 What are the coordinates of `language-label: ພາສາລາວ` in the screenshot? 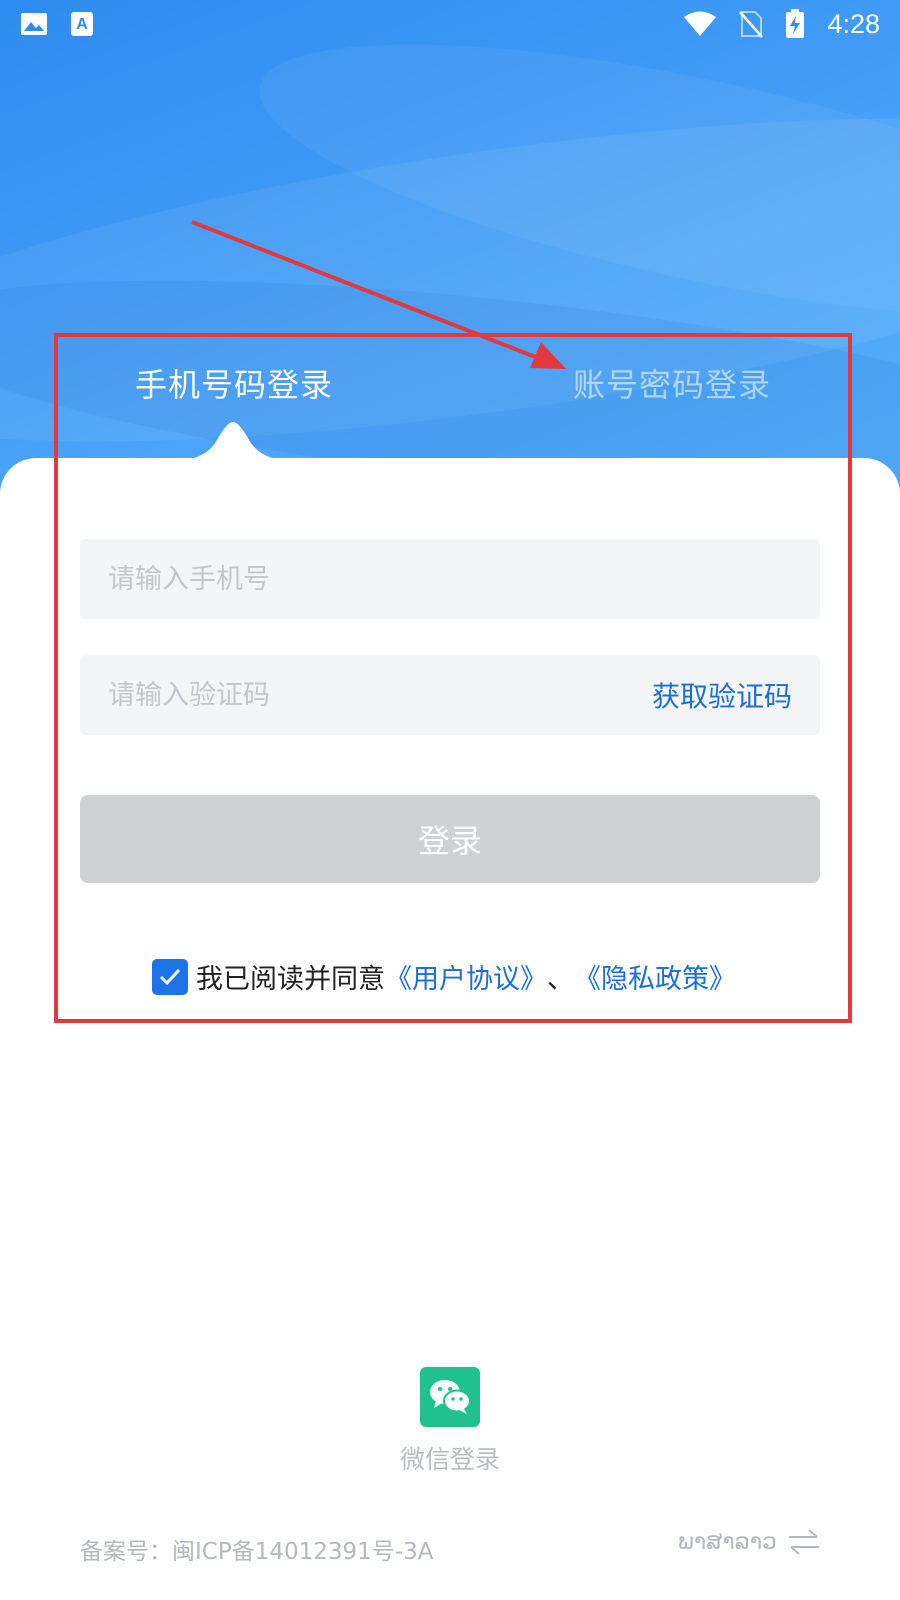 It's located at (727, 1542).